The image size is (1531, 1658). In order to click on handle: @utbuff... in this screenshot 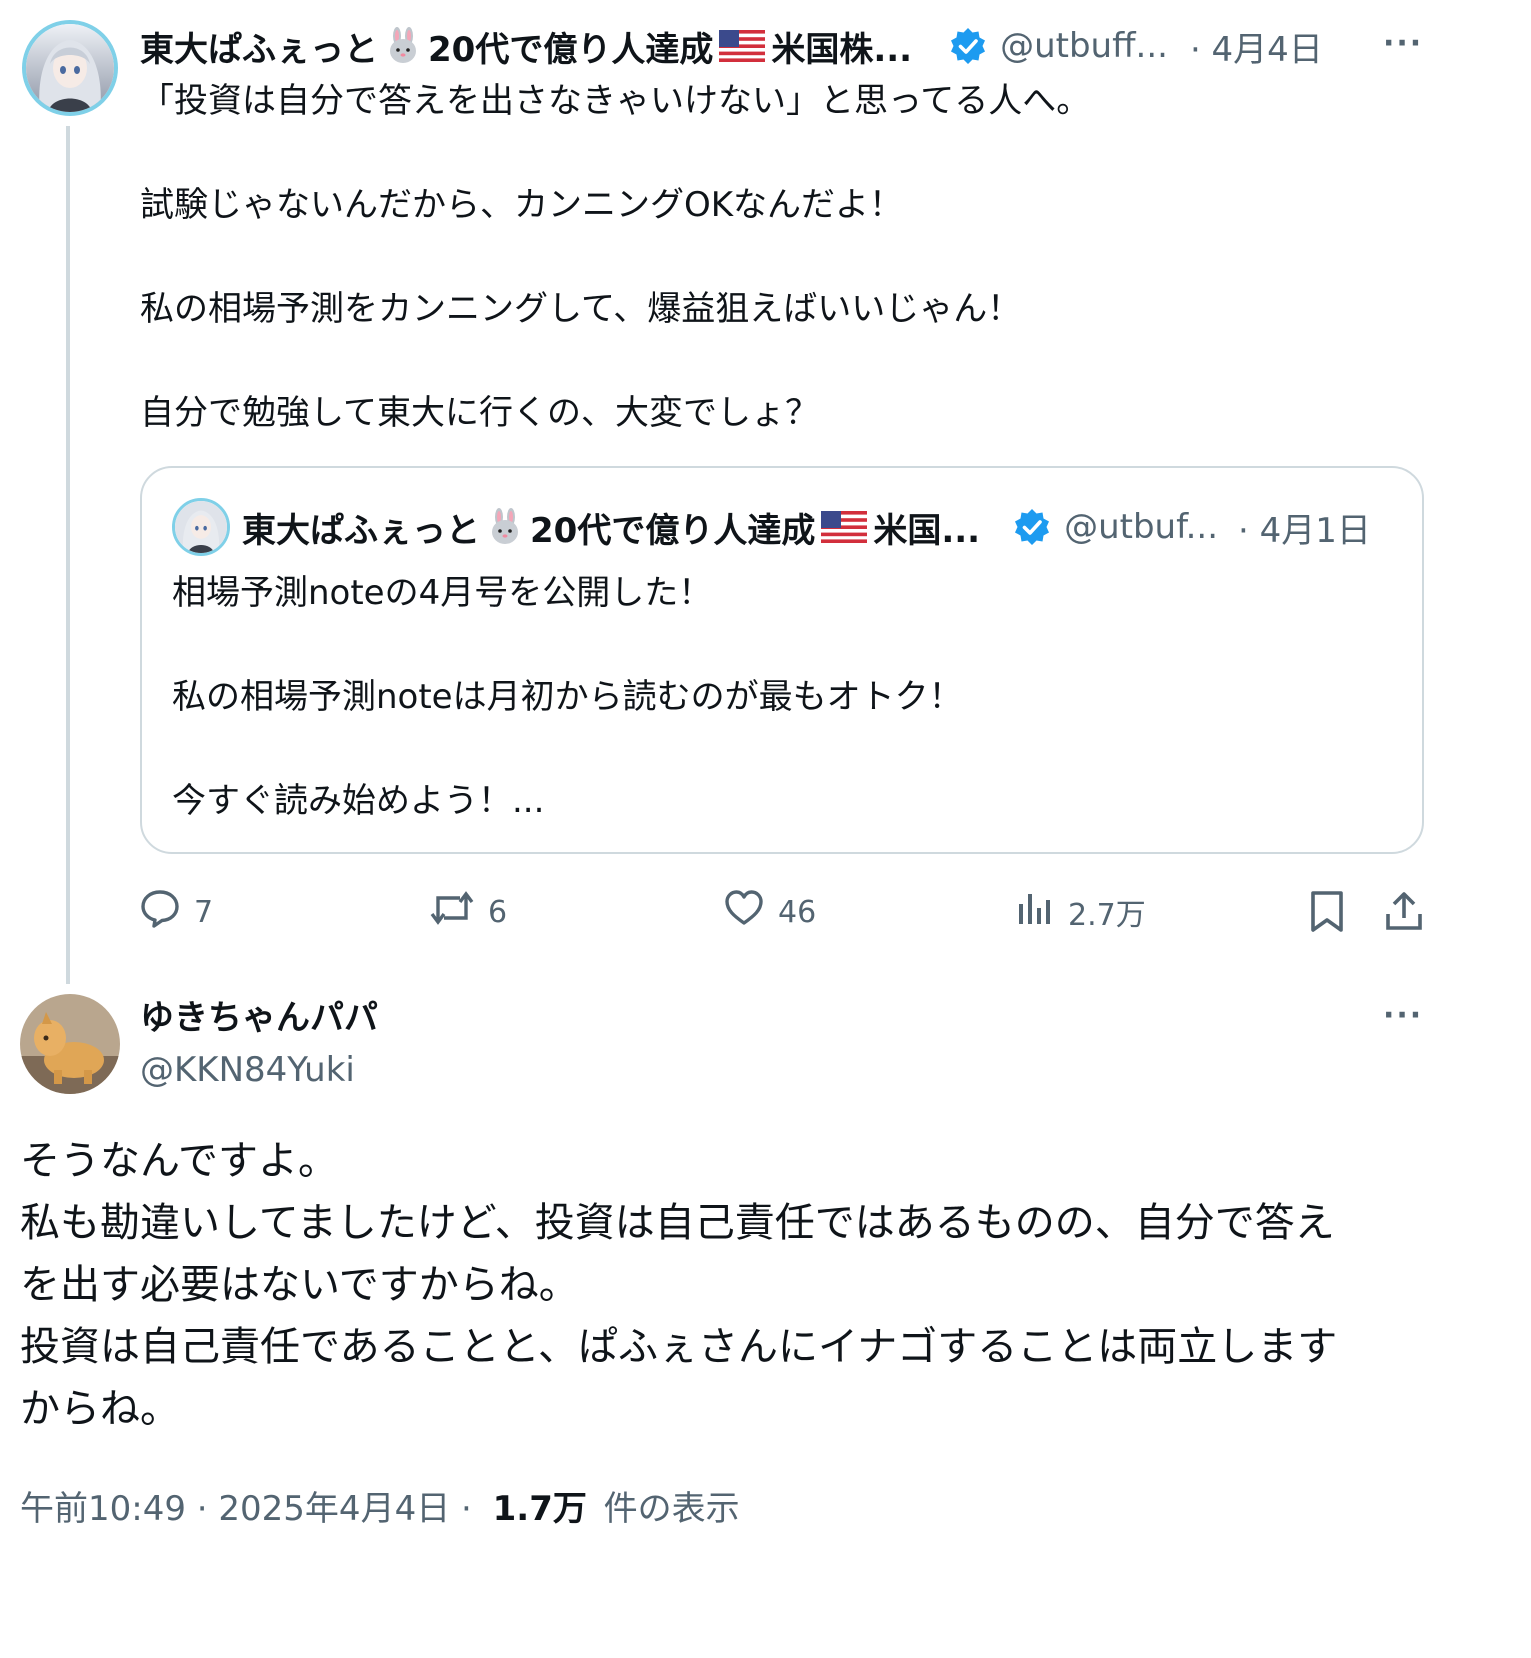, I will do `click(1084, 46)`.